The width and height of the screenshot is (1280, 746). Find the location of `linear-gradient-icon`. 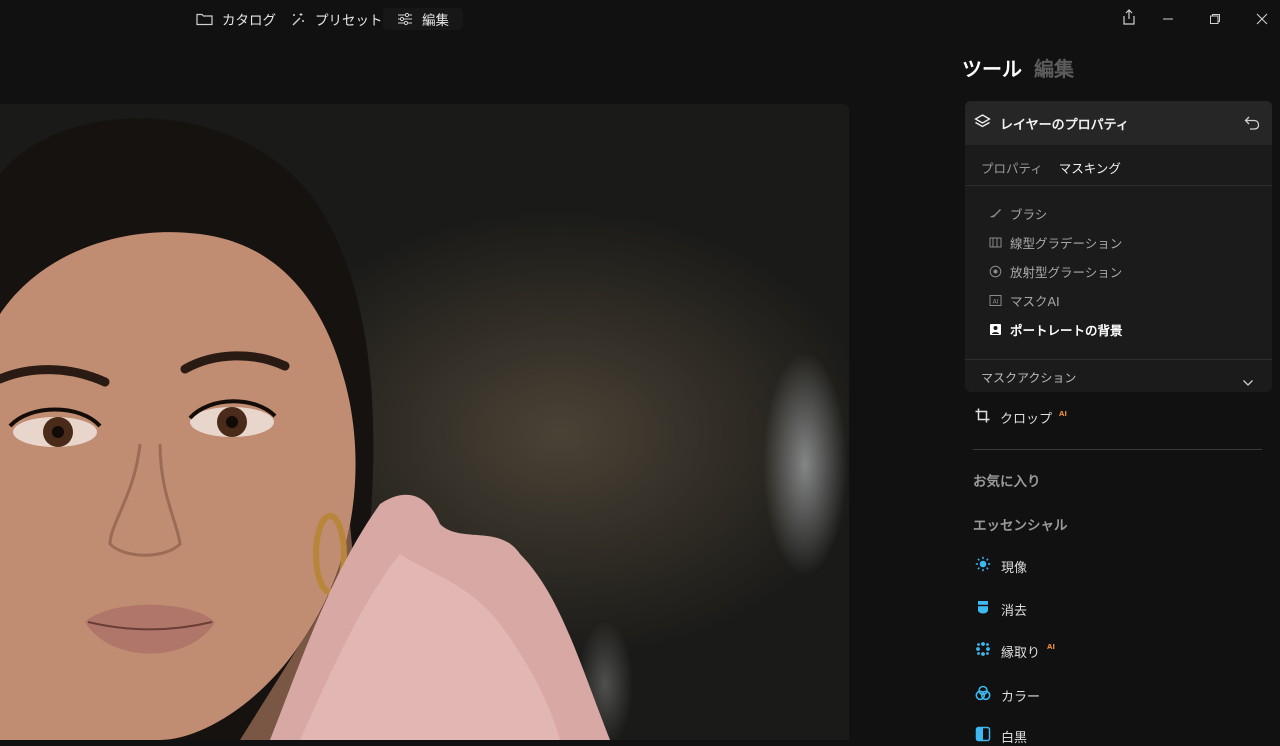

linear-gradient-icon is located at coordinates (995, 242).